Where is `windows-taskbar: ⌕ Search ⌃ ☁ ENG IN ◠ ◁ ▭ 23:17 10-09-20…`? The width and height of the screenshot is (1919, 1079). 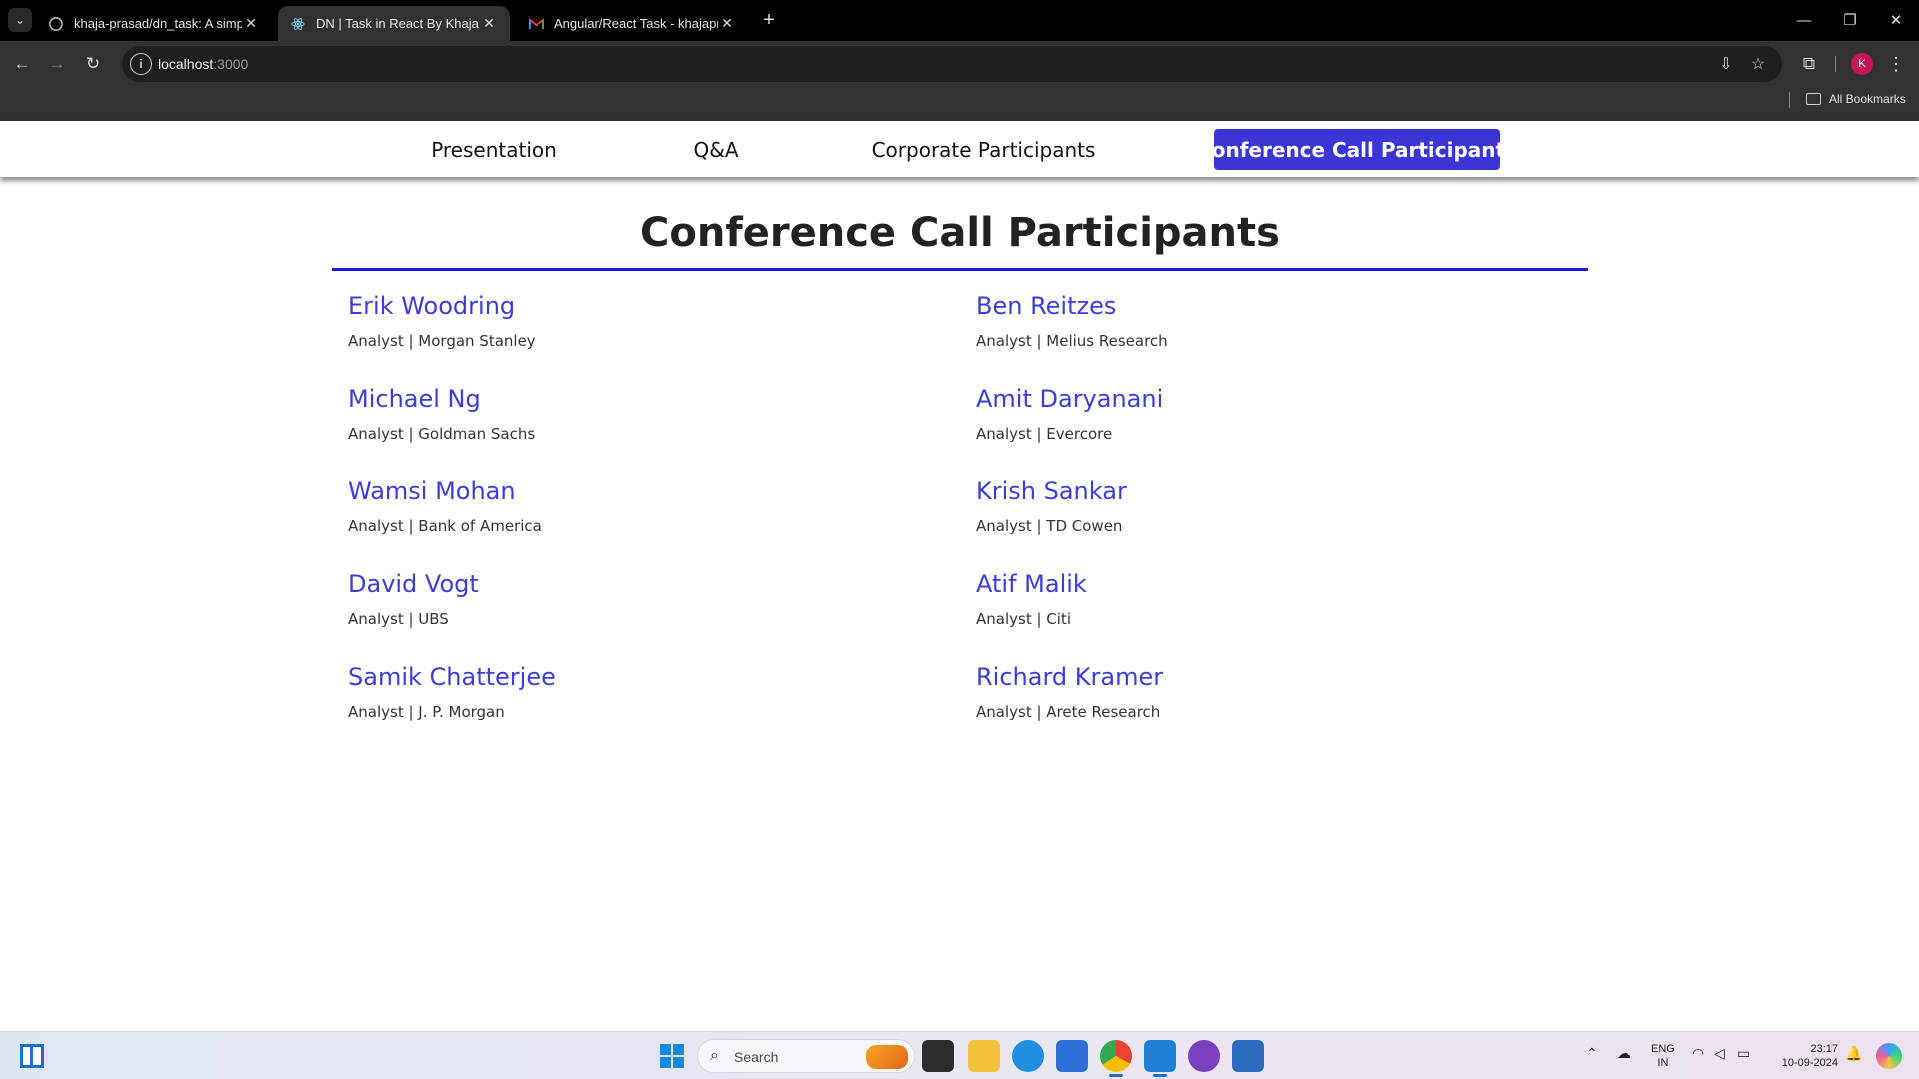
windows-taskbar: ⌕ Search ⌃ ☁ ENG IN ◠ ◁ ▭ 23:17 10-09-20… is located at coordinates (959, 1055).